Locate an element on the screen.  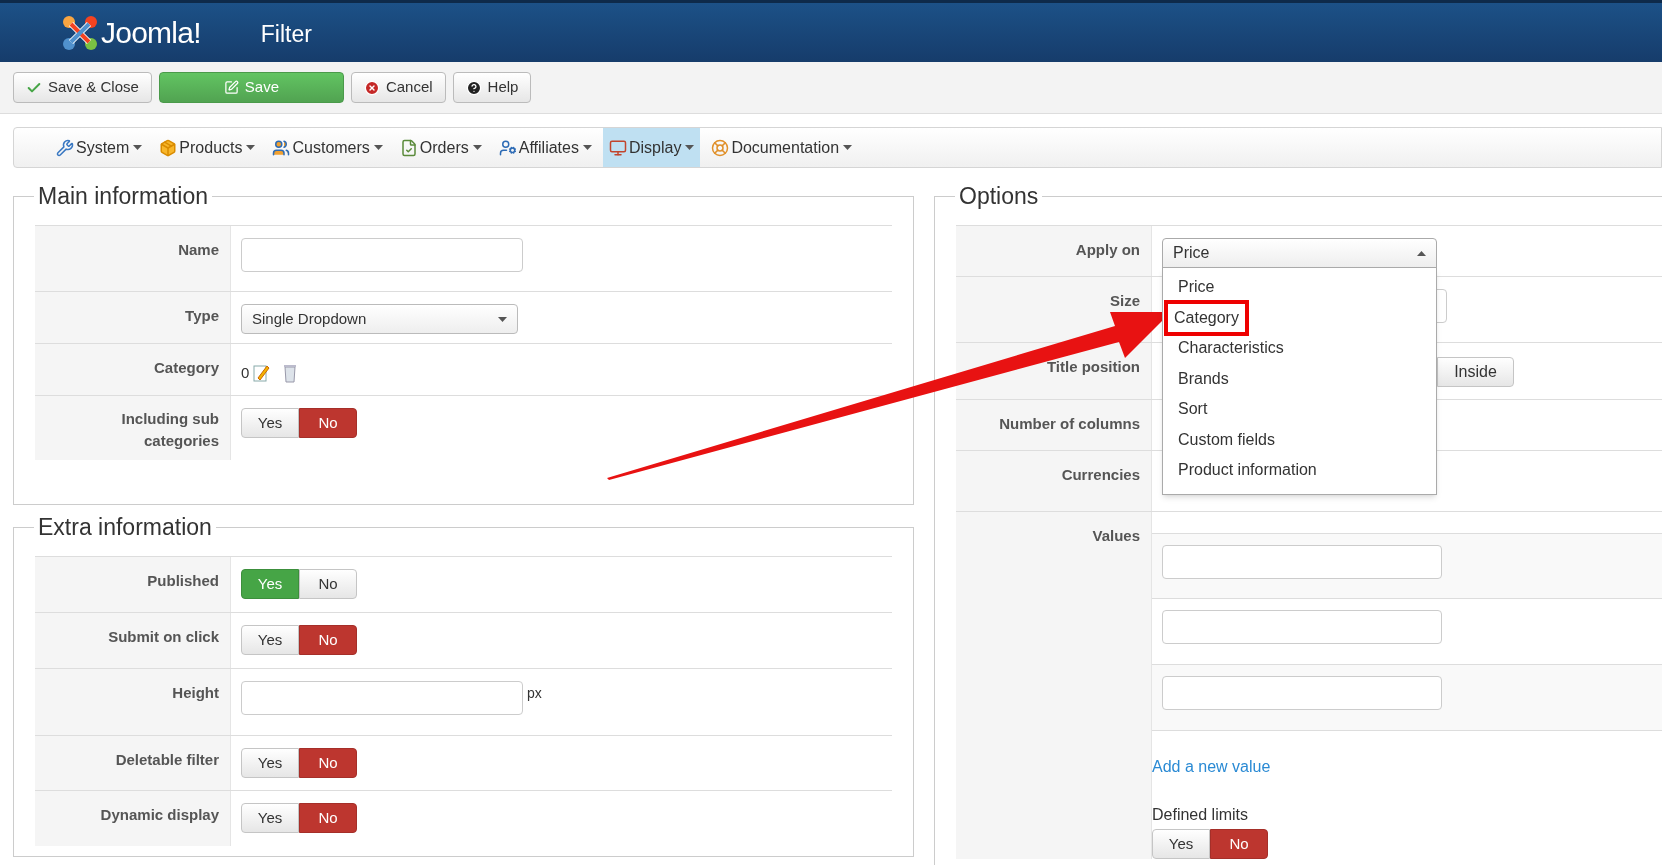
menu-item: Documentation is located at coordinates (782, 147).